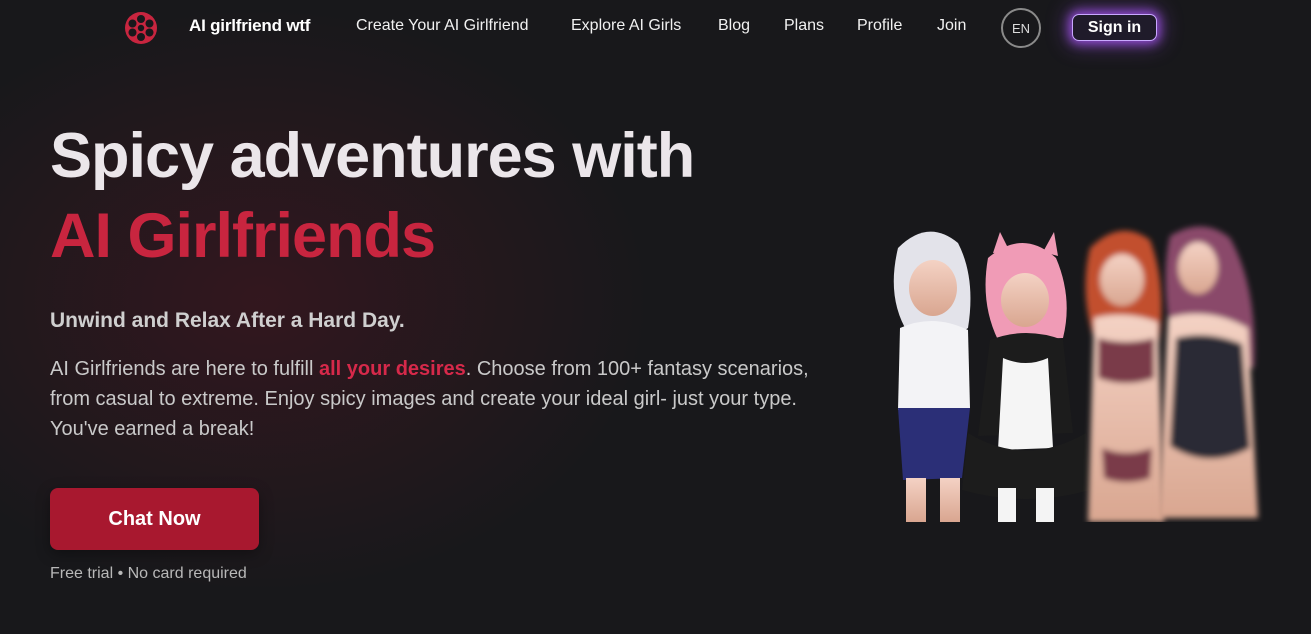 Image resolution: width=1311 pixels, height=634 pixels. Describe the element at coordinates (1114, 27) in the screenshot. I see `sign-in-button: Sign in` at that location.